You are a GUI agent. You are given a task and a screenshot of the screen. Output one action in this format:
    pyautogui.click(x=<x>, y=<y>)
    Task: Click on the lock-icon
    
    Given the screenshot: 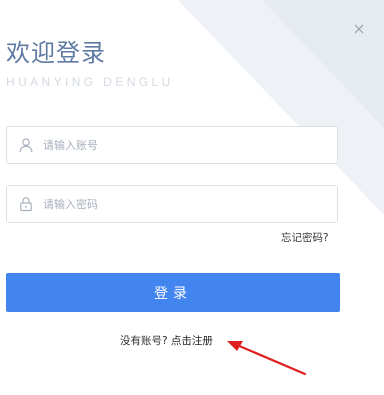 What is the action you would take?
    pyautogui.click(x=26, y=204)
    